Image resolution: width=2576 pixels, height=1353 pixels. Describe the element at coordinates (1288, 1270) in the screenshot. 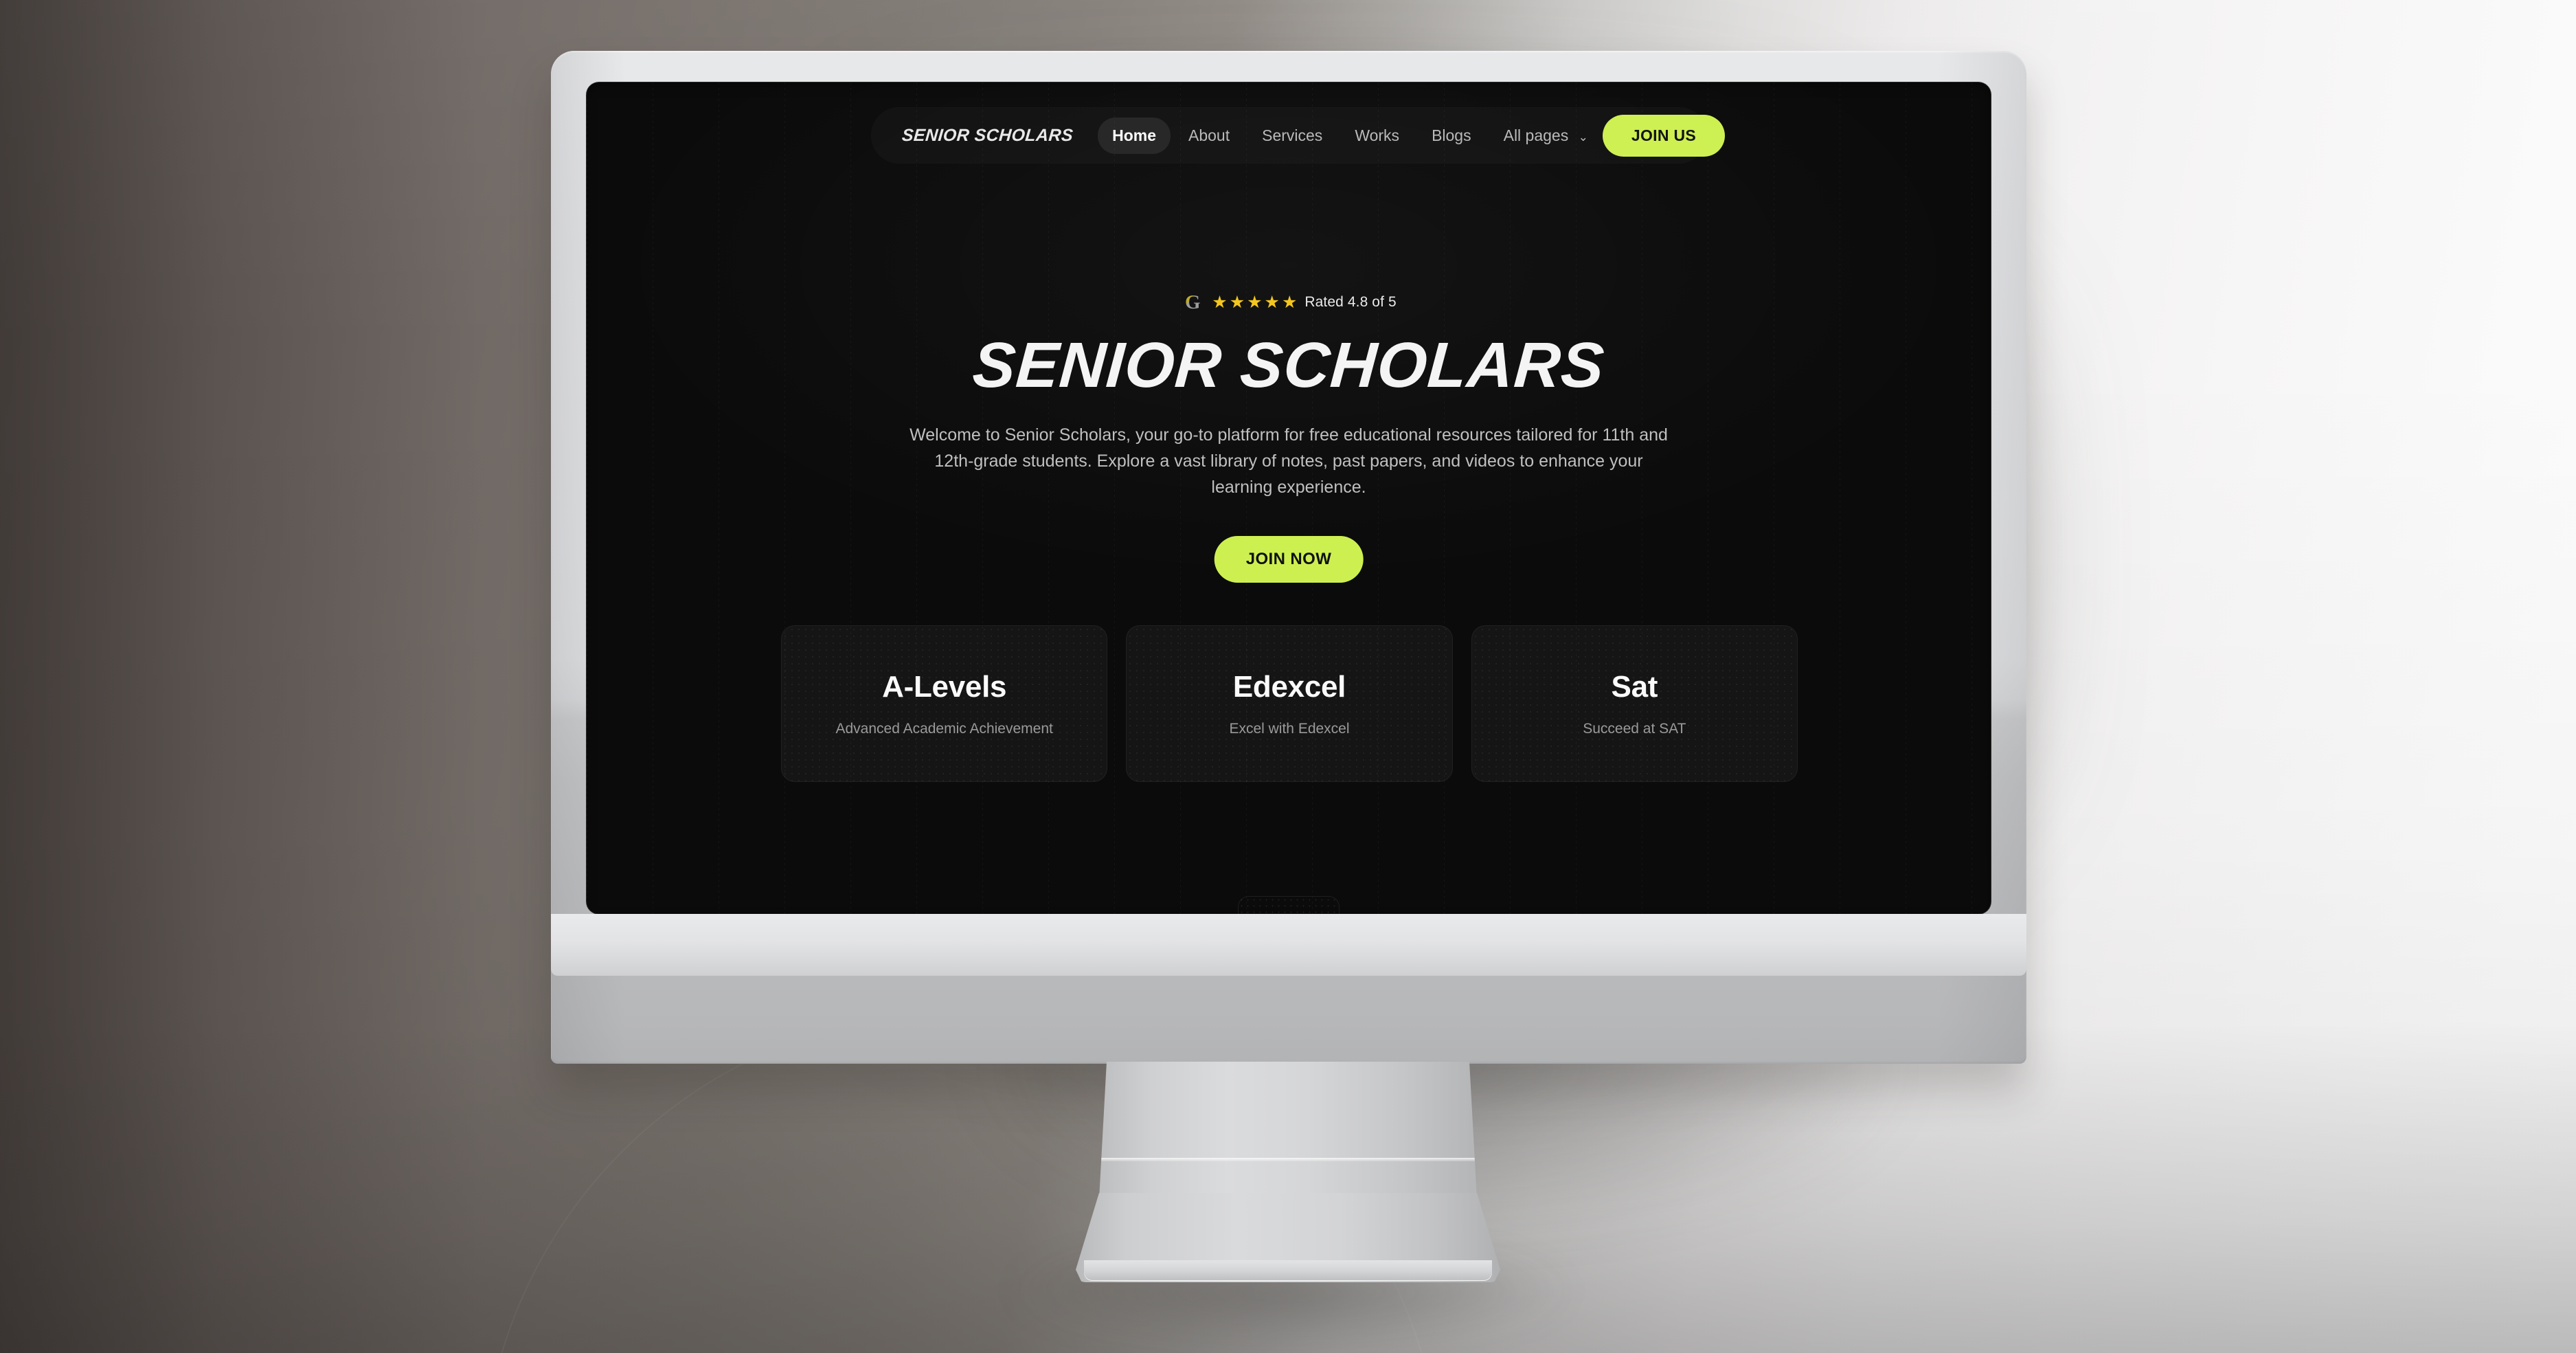

I see `monitor-stand-base-lip` at that location.